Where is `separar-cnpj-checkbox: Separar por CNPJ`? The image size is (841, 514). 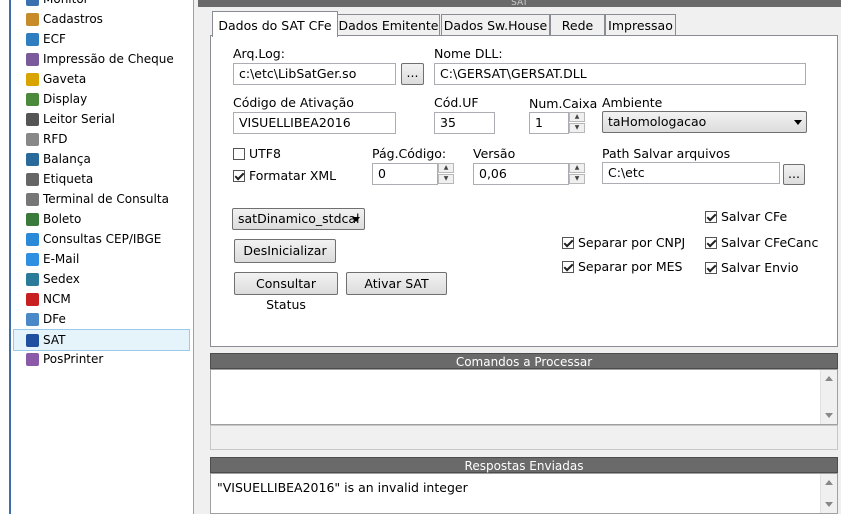
separar-cnpj-checkbox: Separar por CNPJ is located at coordinates (623, 242).